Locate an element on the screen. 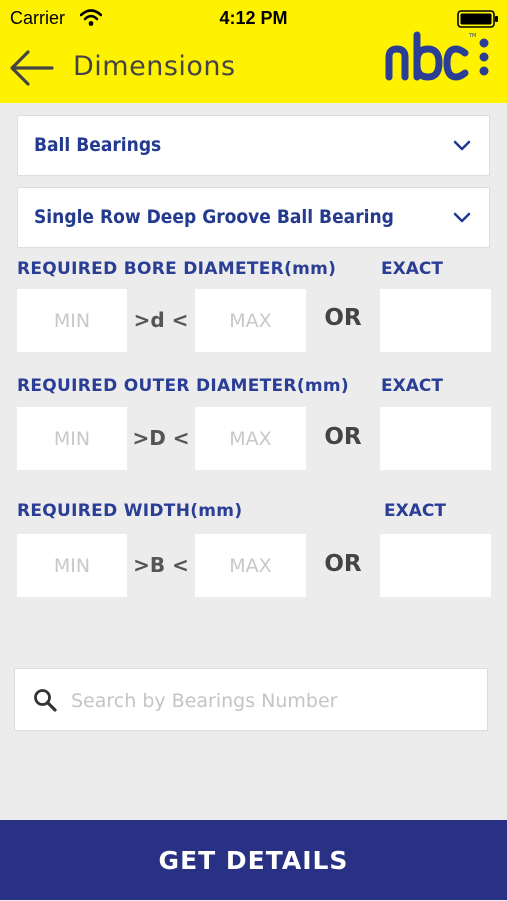 The image size is (507, 901). outer-max-input is located at coordinates (250, 438).